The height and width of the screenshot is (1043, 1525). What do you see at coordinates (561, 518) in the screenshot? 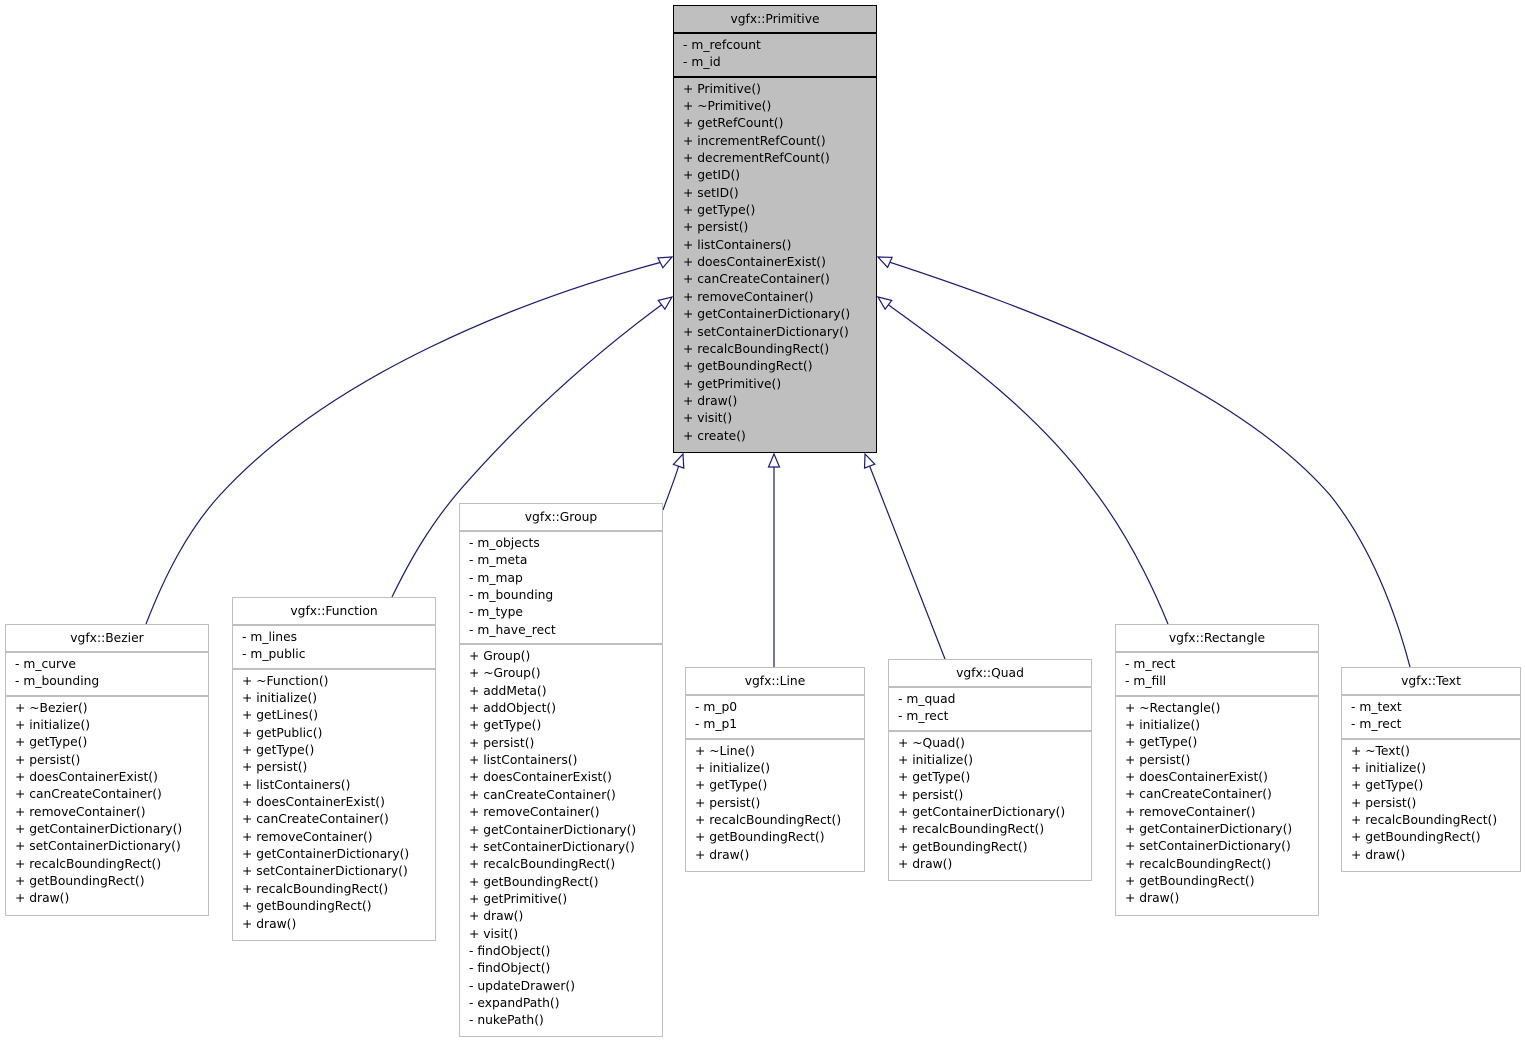
I see `class-name: vgfx::Group` at bounding box center [561, 518].